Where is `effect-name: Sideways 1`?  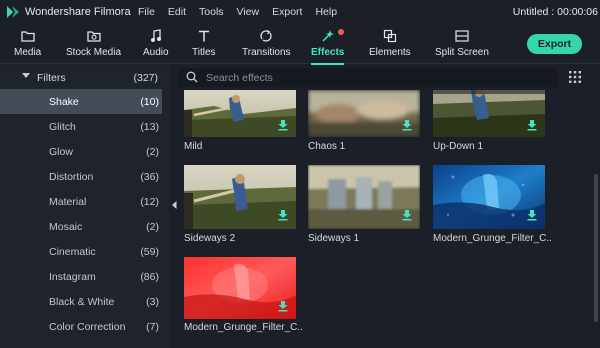 effect-name: Sideways 1 is located at coordinates (334, 238).